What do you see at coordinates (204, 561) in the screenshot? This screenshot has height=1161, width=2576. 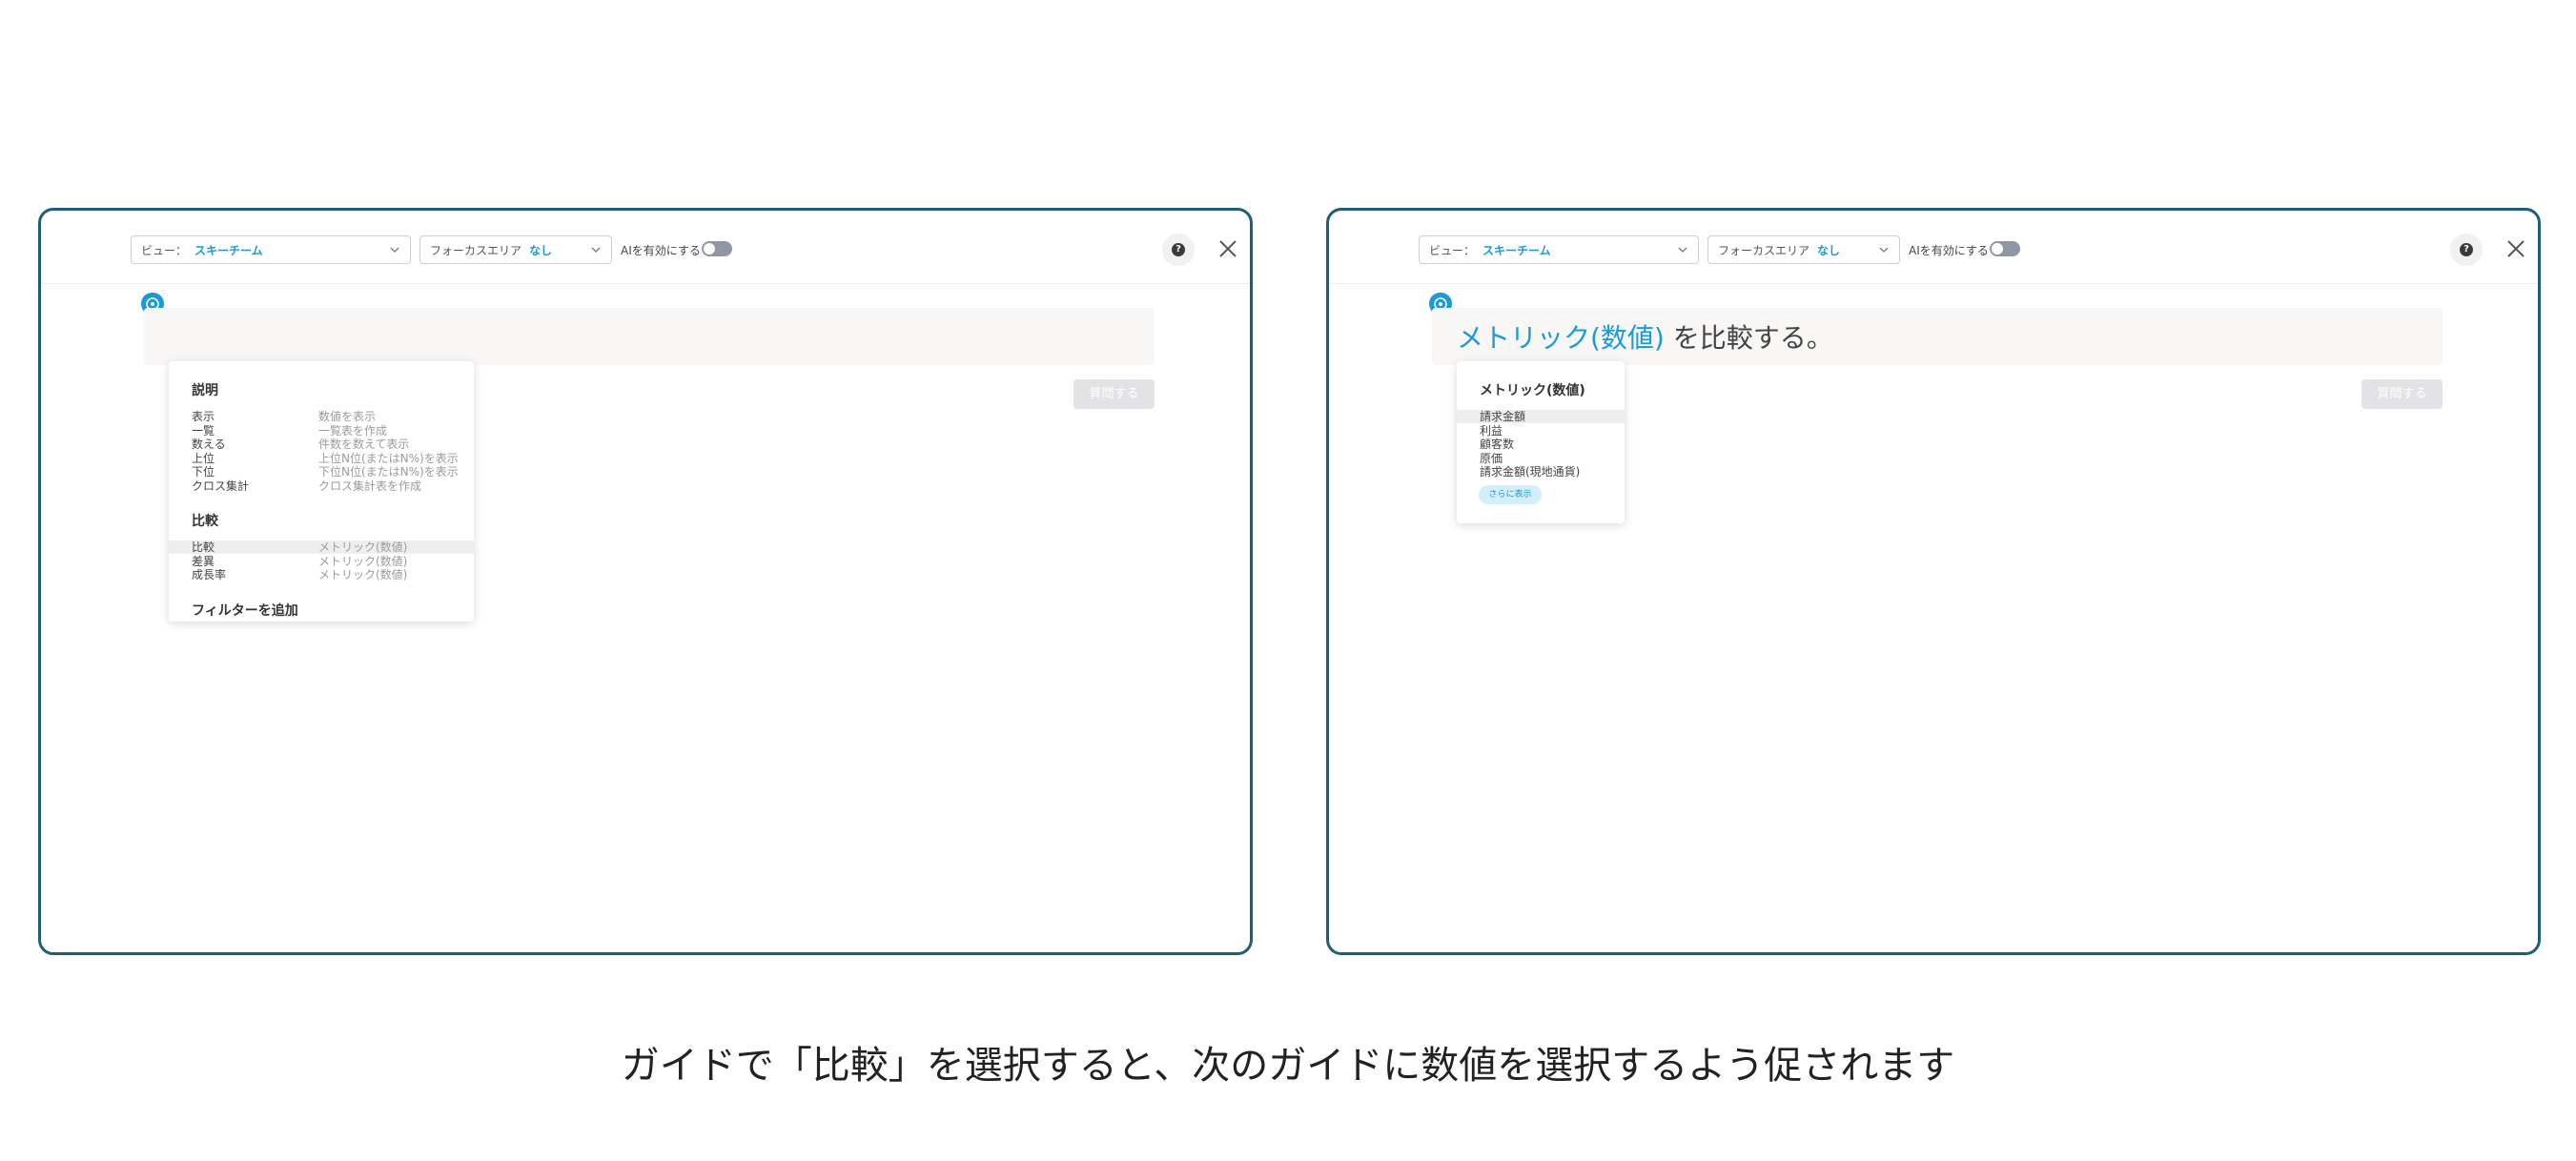 I see `guide-item-label: 差異` at bounding box center [204, 561].